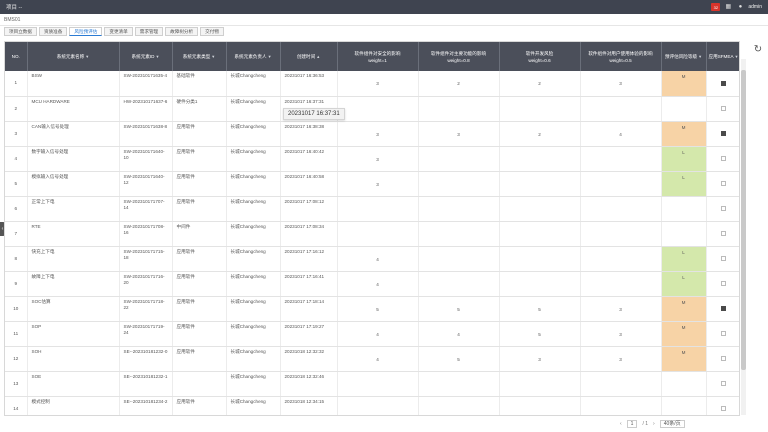 The image size is (768, 432). Describe the element at coordinates (73, 259) in the screenshot. I see `cell-name: 快充上下电` at that location.